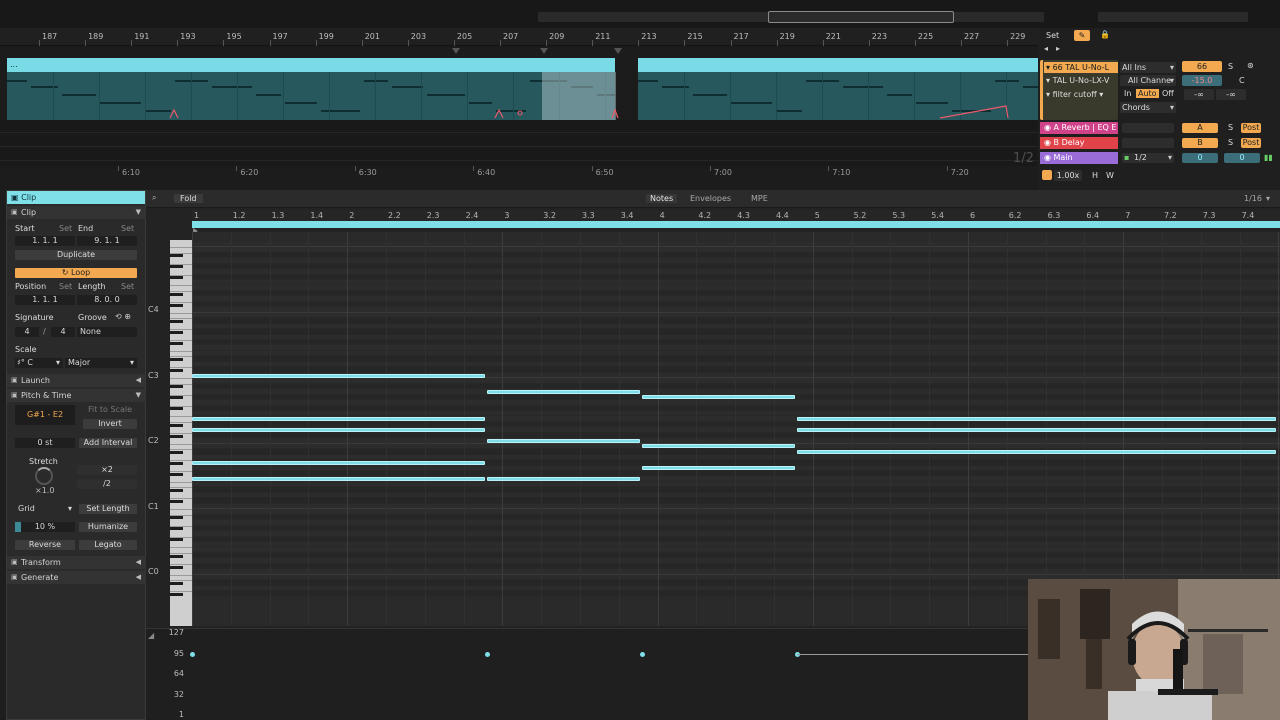 The height and width of the screenshot is (720, 1280). What do you see at coordinates (759, 198) in the screenshot?
I see `tab-mpe: MPE` at bounding box center [759, 198].